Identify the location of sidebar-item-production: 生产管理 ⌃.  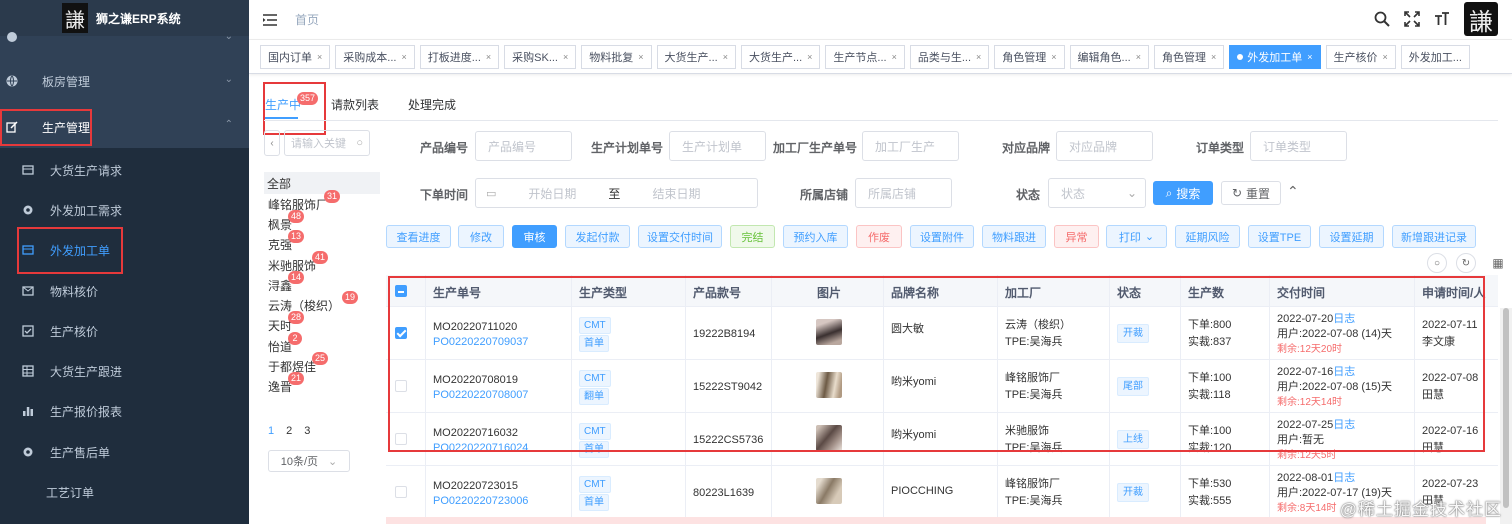
(124, 127).